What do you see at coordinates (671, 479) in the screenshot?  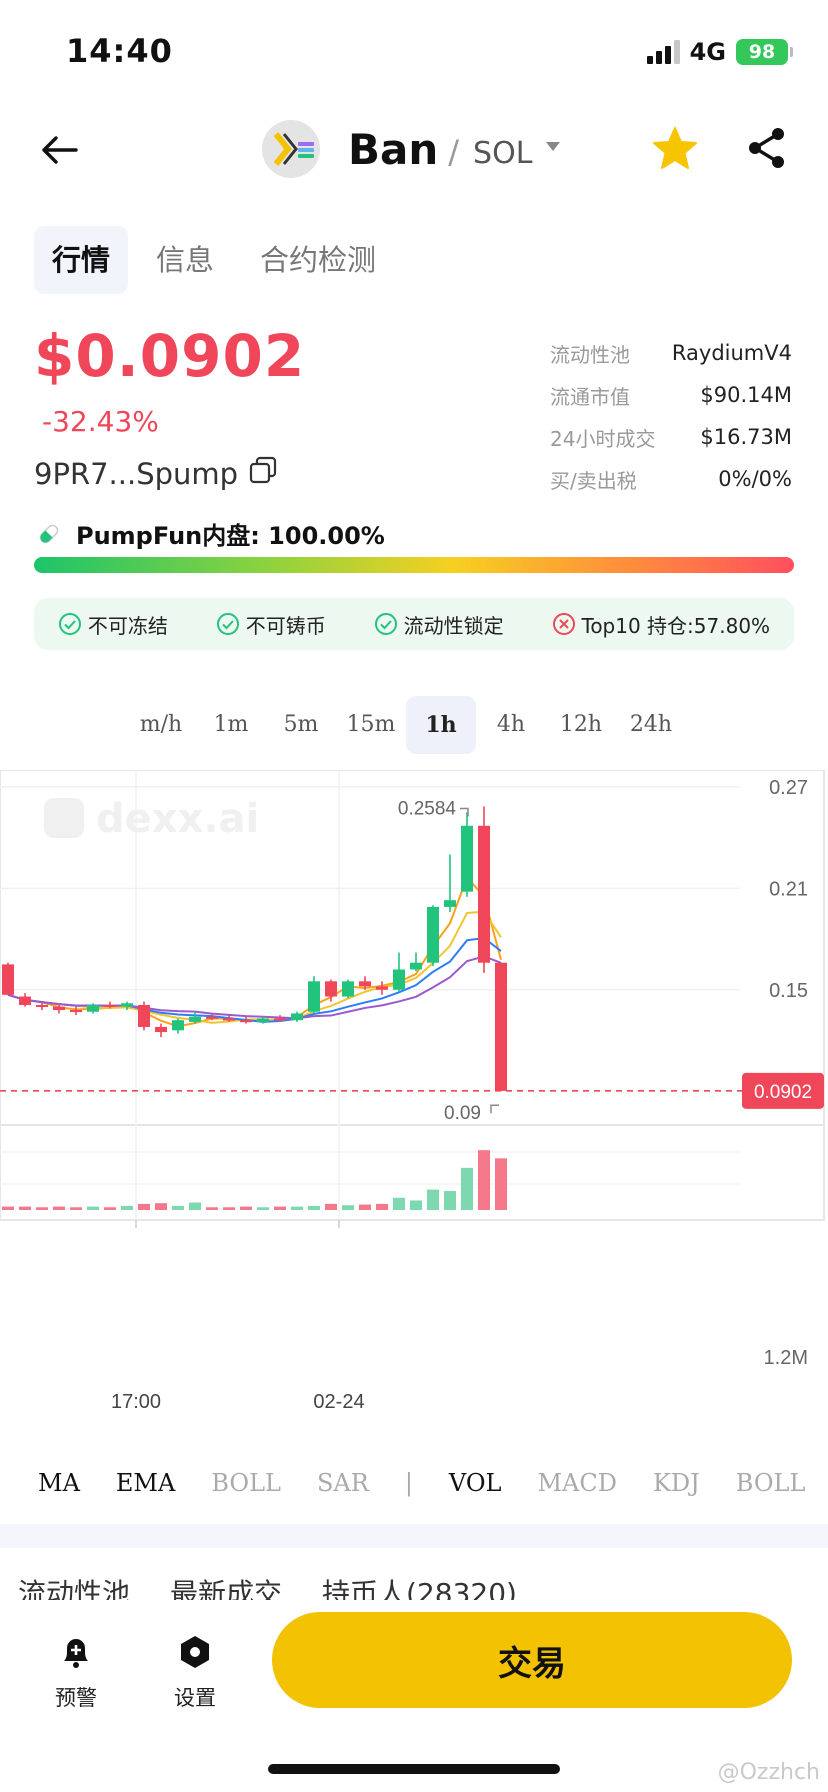 I see `stat-row: 买/卖出税 0%/0%` at bounding box center [671, 479].